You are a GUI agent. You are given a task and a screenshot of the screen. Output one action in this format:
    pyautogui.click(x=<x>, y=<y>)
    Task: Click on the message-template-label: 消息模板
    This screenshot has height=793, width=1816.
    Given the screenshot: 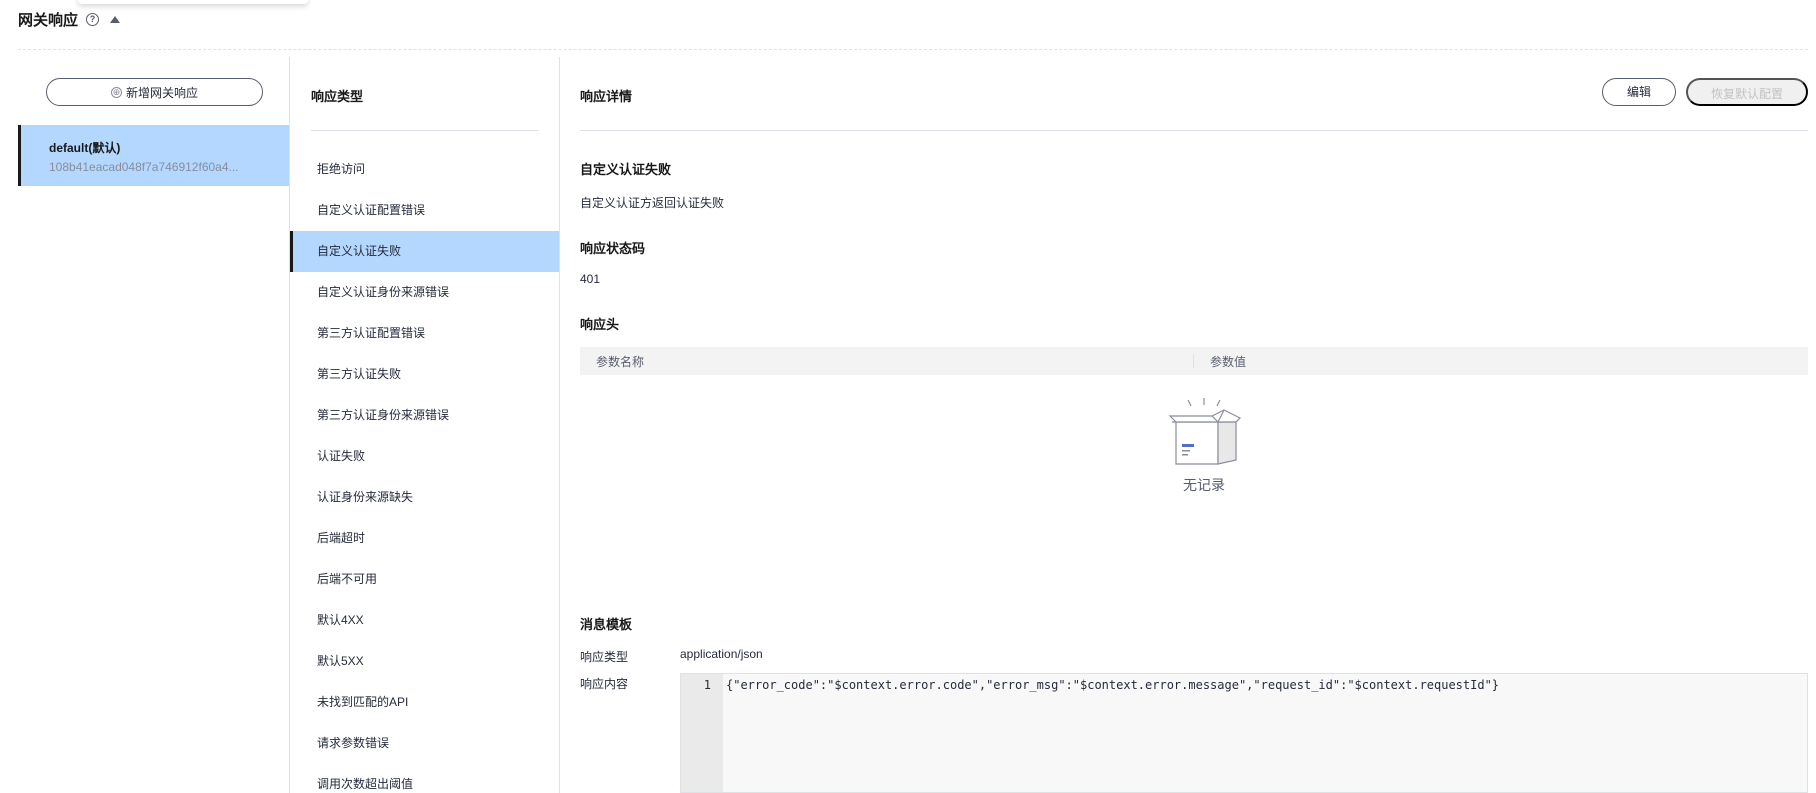 What is the action you would take?
    pyautogui.click(x=606, y=624)
    